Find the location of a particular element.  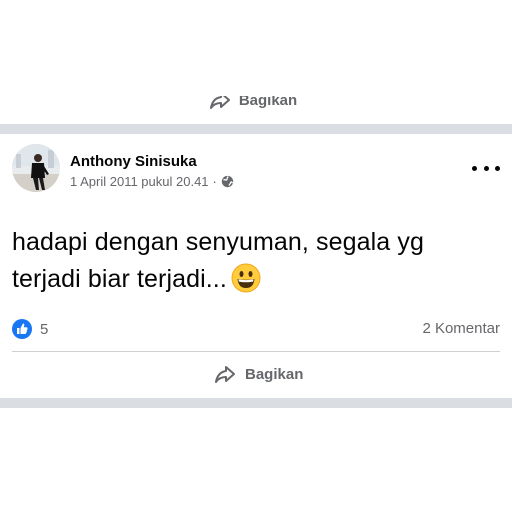

reaction-count: 5 is located at coordinates (44, 329).